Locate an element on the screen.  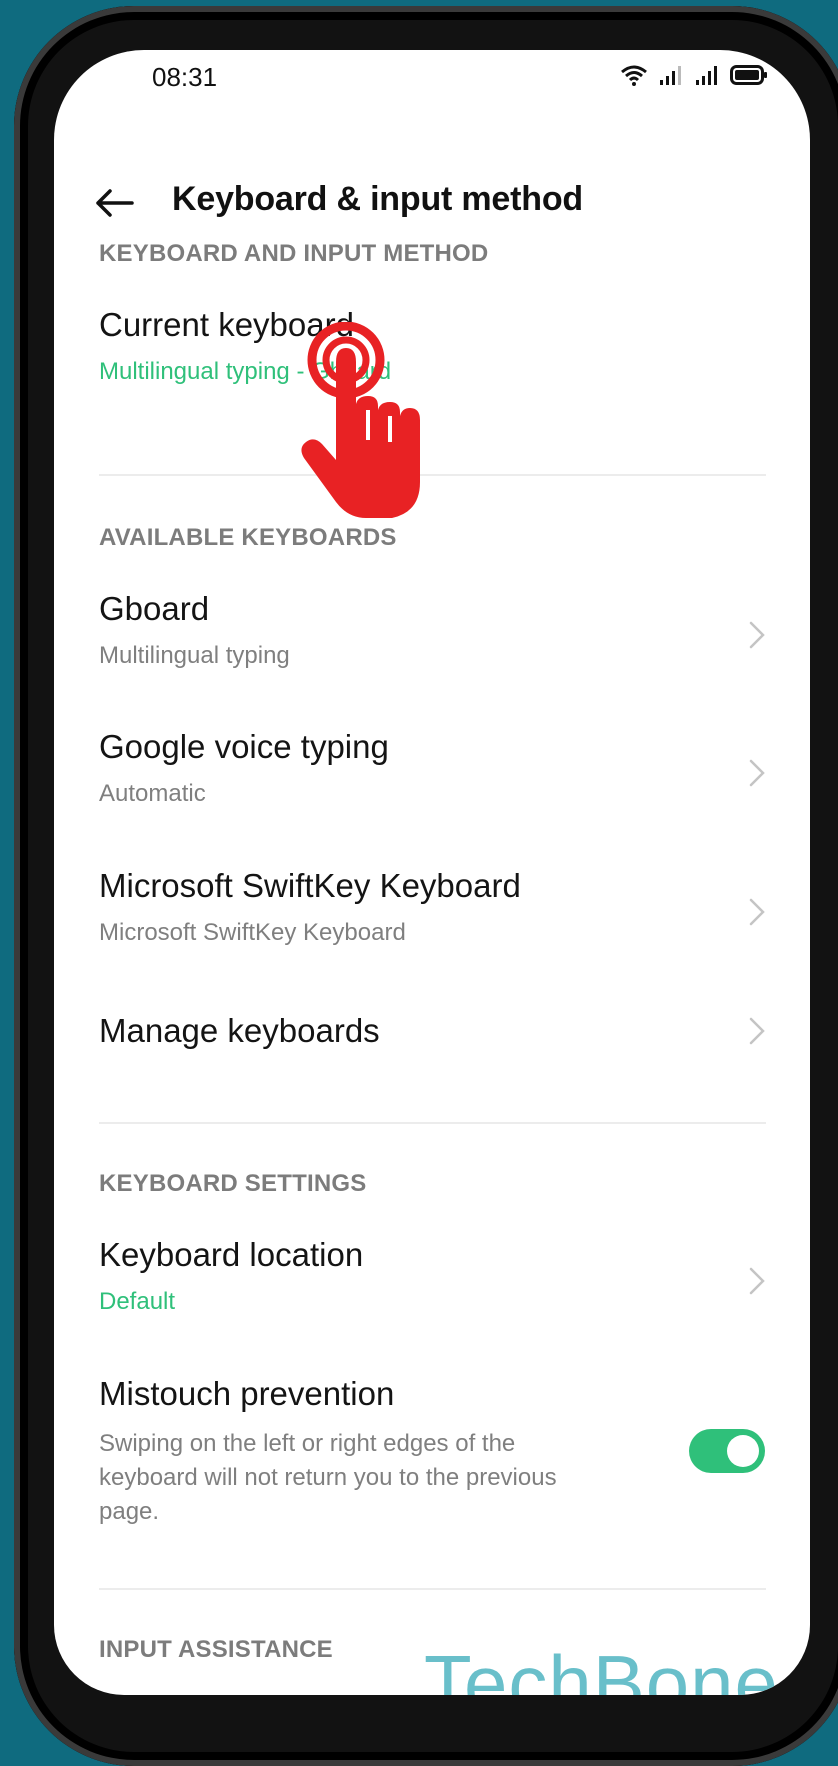
toggle-knob is located at coordinates (743, 1451).